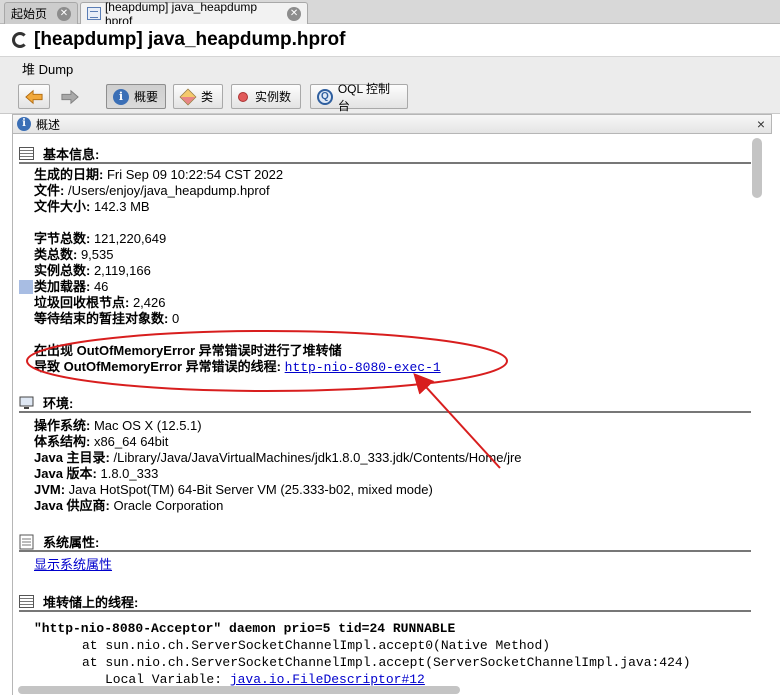 This screenshot has width=780, height=695. I want to click on date-row: 生成的日期: Fri Sep 09 10:22:54 CST 2022, so click(158, 175).